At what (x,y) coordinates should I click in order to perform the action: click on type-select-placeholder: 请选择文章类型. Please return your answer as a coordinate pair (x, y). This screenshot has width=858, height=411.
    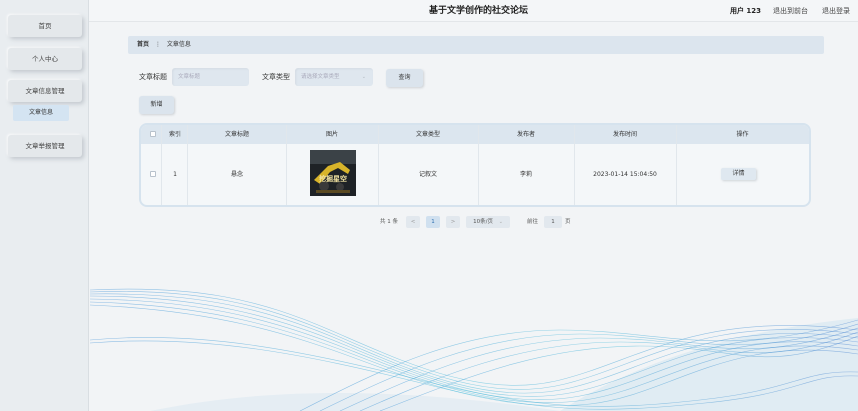
    Looking at the image, I should click on (320, 77).